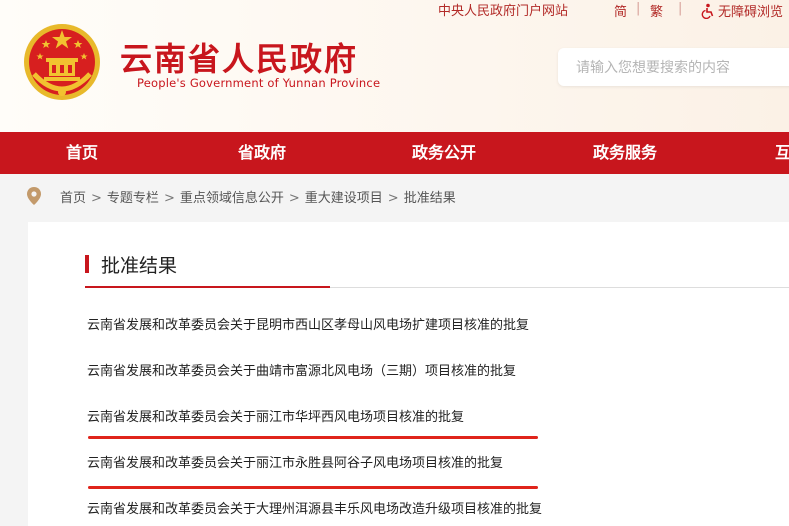 The height and width of the screenshot is (526, 789). What do you see at coordinates (625, 153) in the screenshot?
I see `nav-item-services: 政务服务` at bounding box center [625, 153].